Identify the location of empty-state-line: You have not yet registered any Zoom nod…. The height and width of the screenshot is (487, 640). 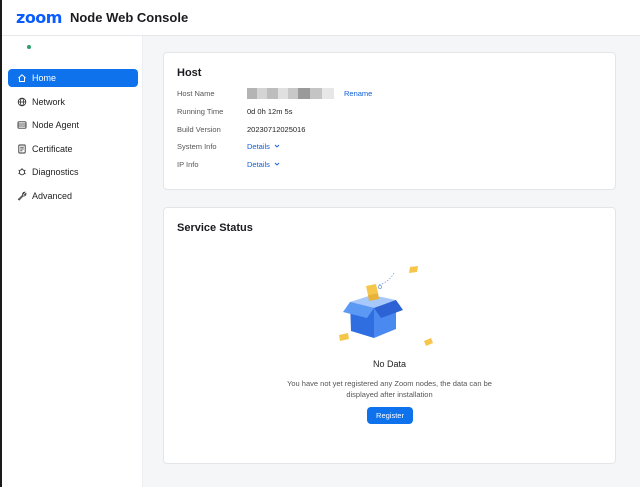
(389, 383).